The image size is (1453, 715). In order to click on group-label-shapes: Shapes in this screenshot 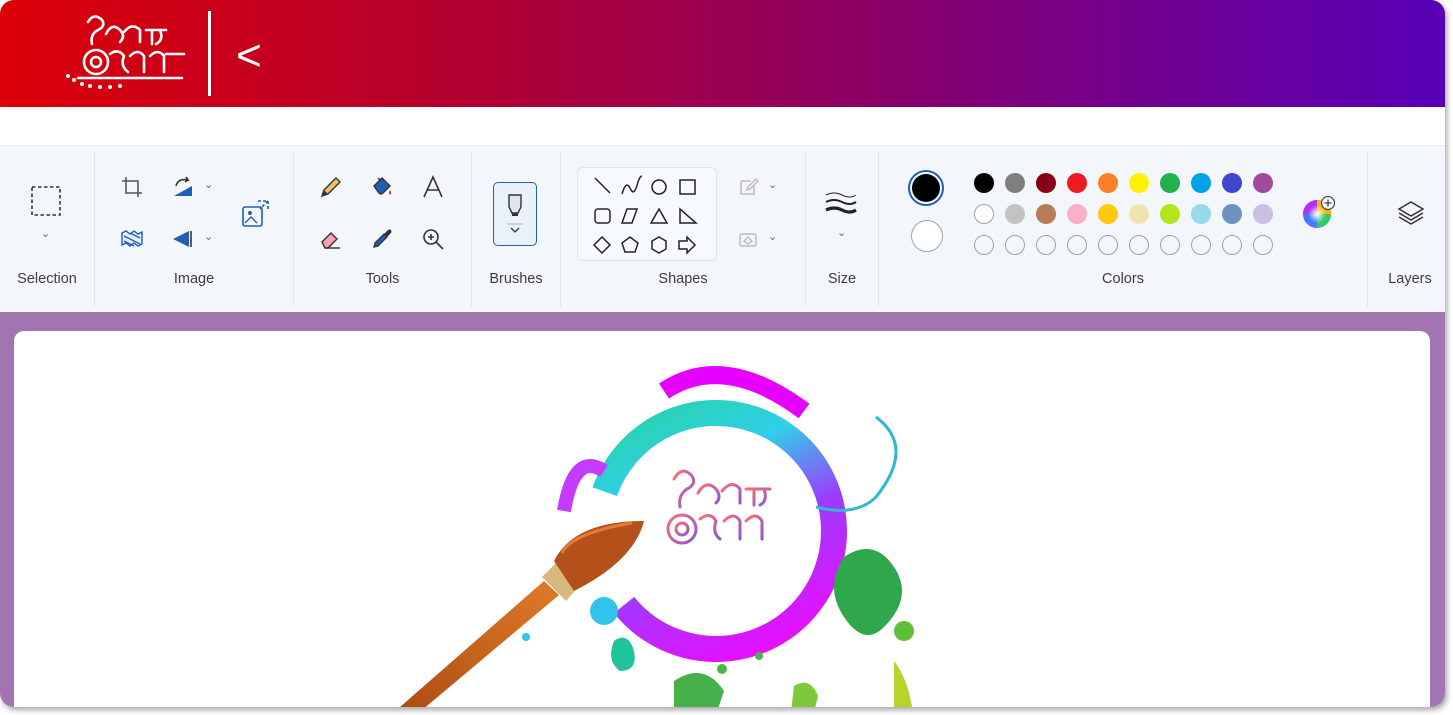, I will do `click(683, 279)`.